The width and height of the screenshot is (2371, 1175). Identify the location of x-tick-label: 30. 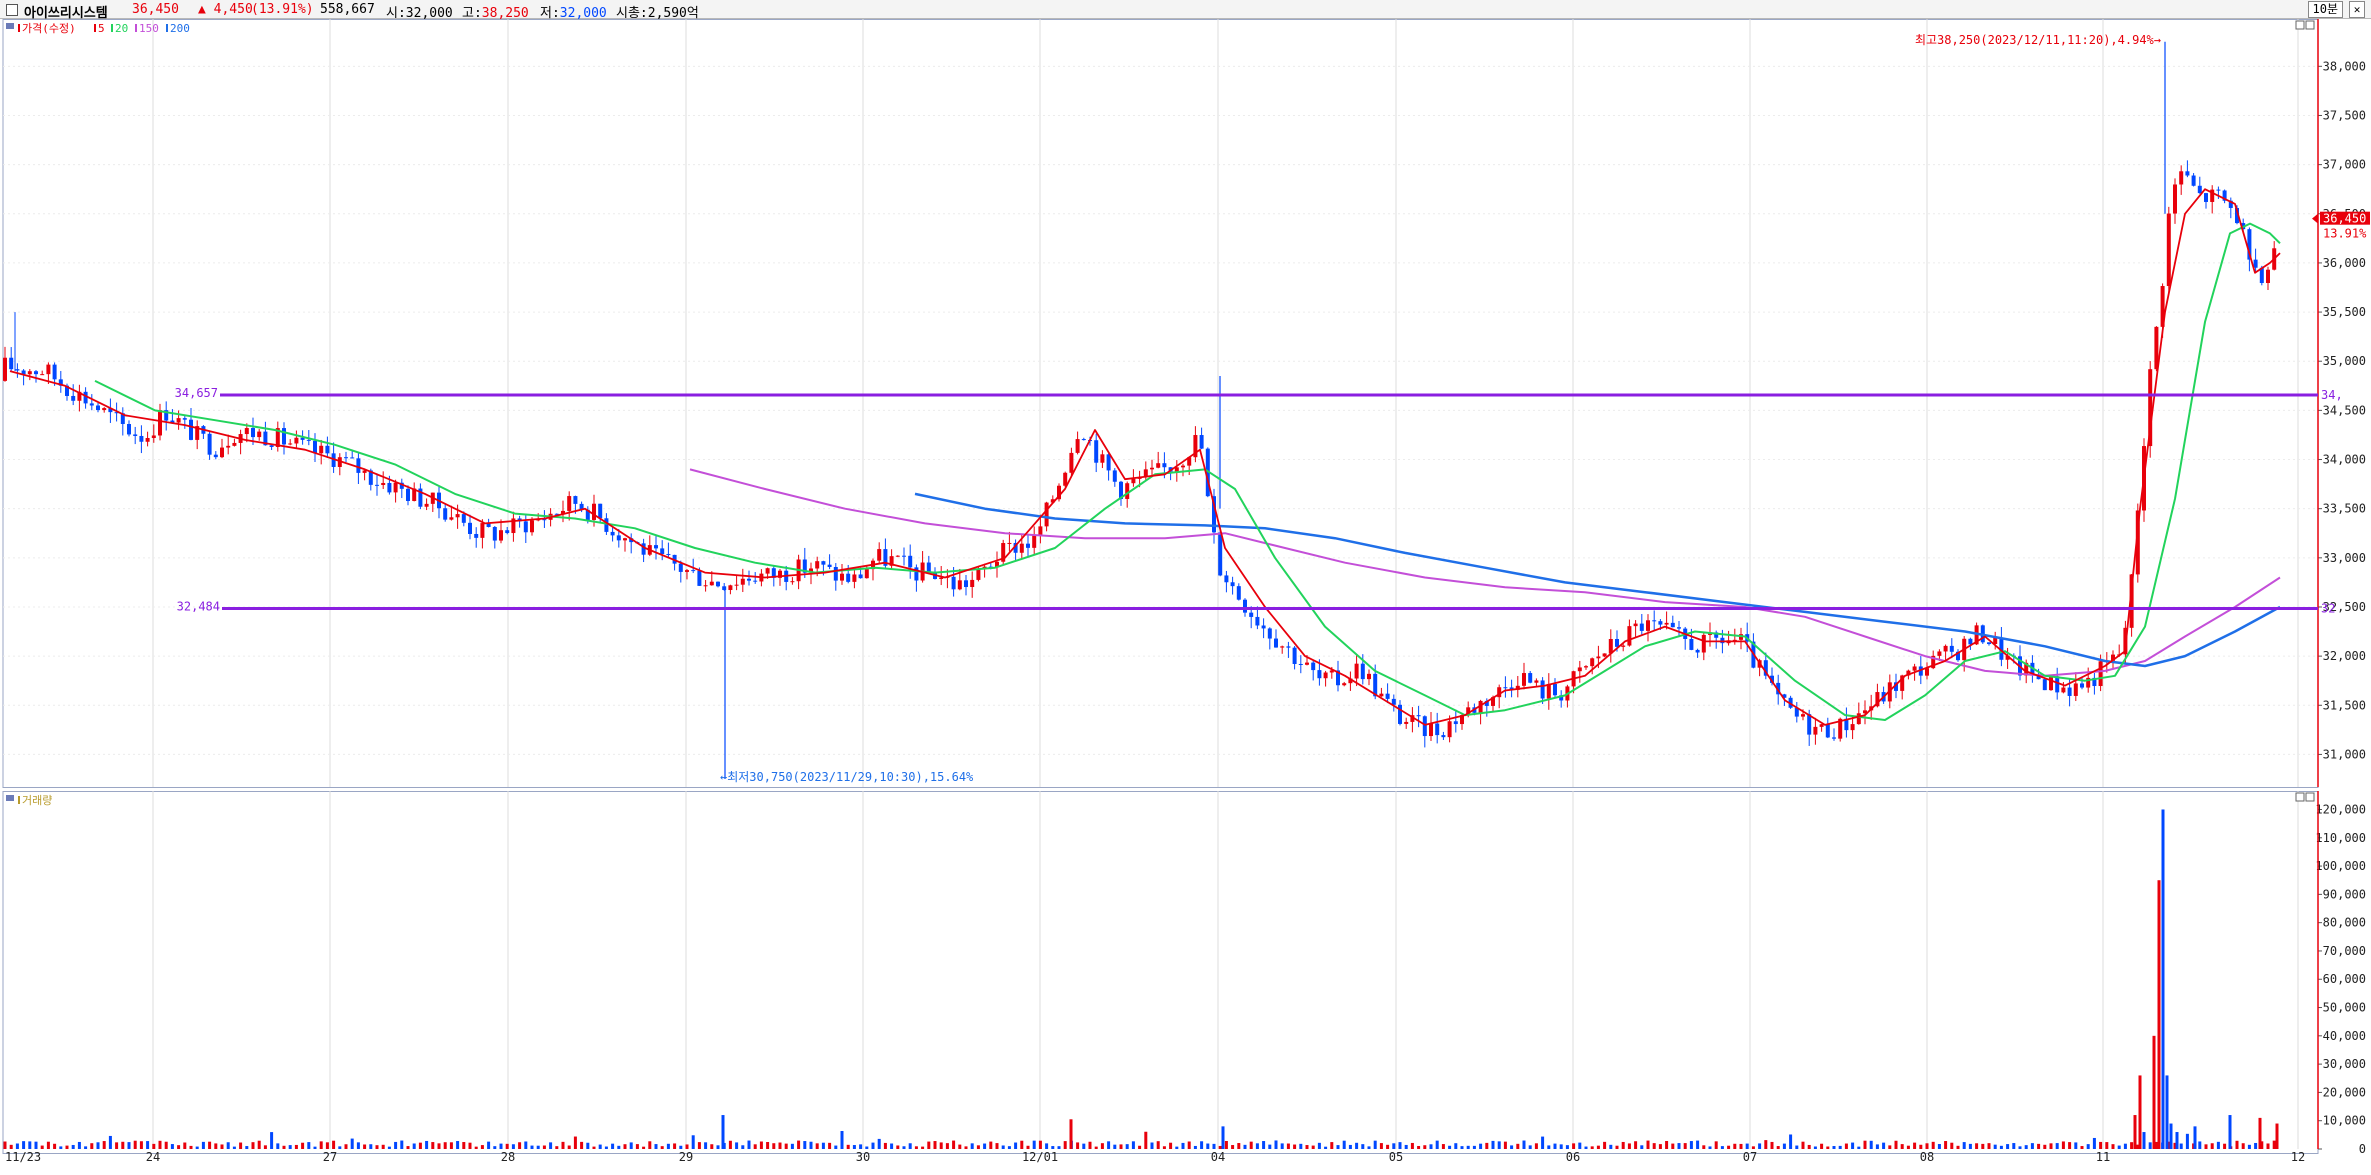
(863, 1157).